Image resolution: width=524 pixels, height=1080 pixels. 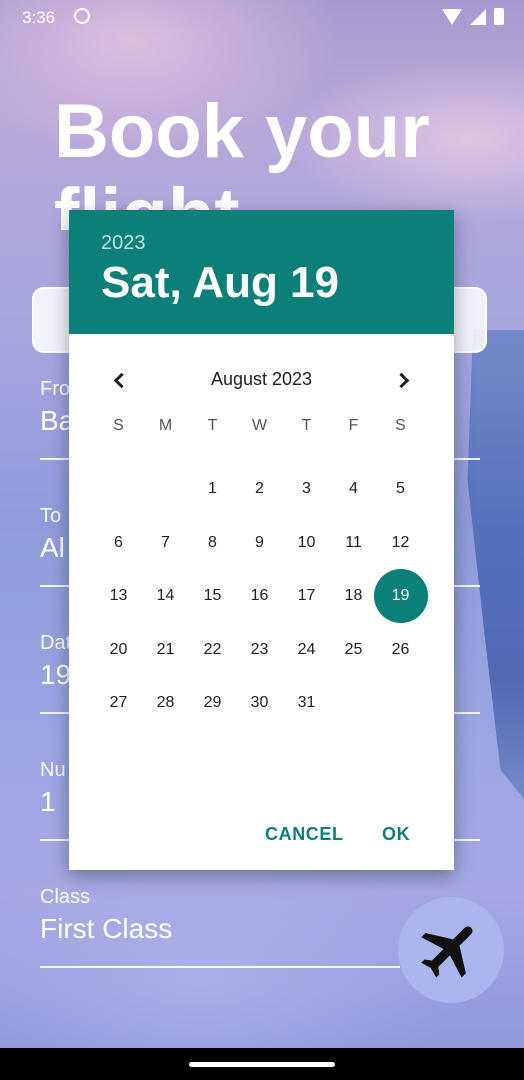 I want to click on day-number: 4, so click(x=353, y=488).